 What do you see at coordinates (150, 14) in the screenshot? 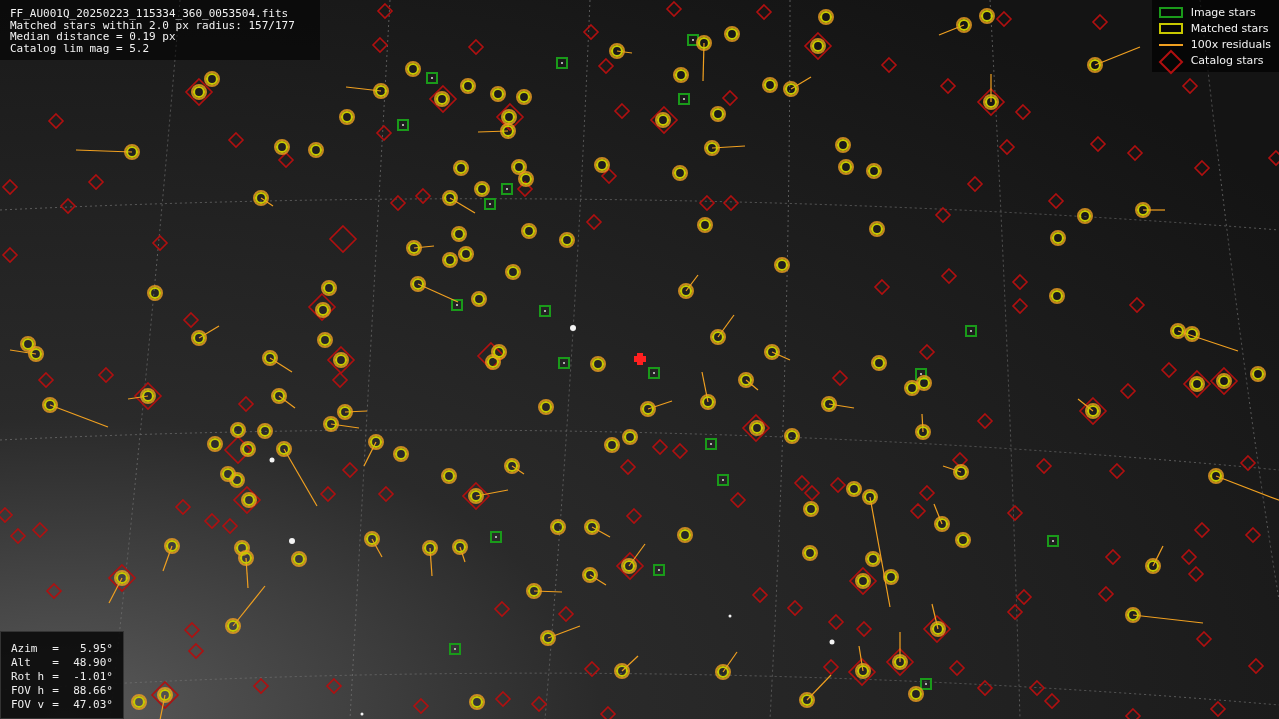
I see `info-text: FF_AU001Q_20250223_115334_360_0053504.fits` at bounding box center [150, 14].